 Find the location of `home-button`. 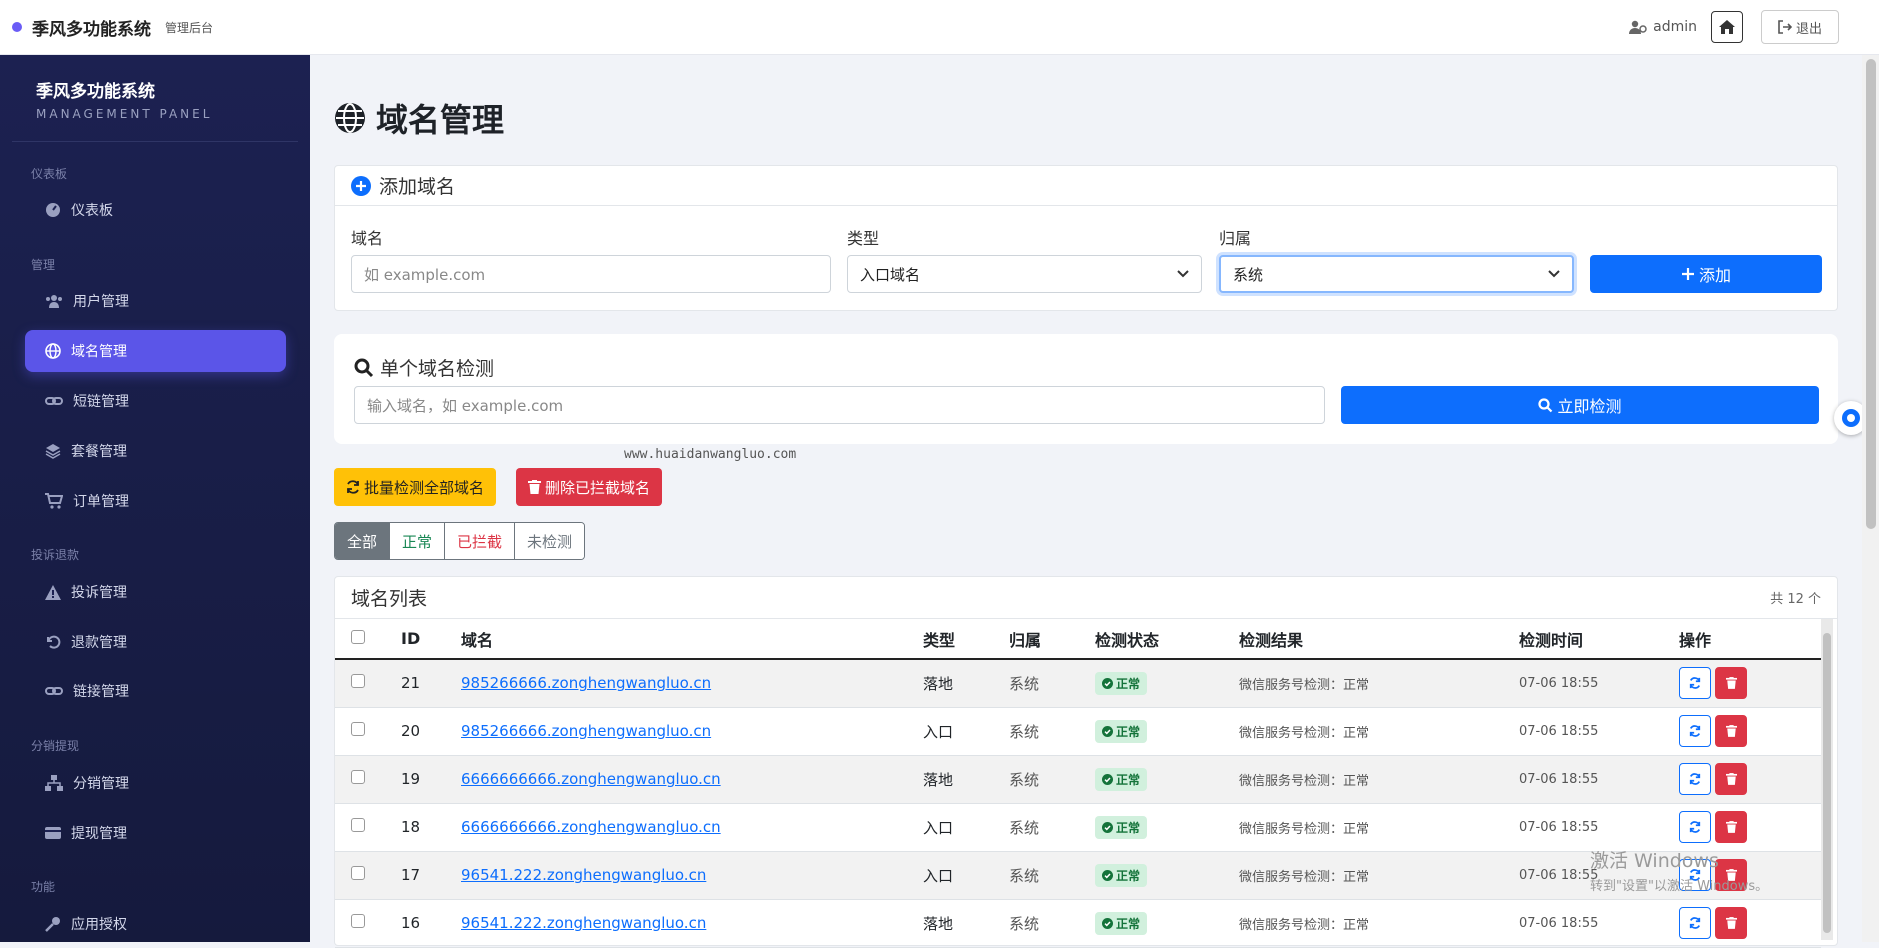

home-button is located at coordinates (1726, 27).